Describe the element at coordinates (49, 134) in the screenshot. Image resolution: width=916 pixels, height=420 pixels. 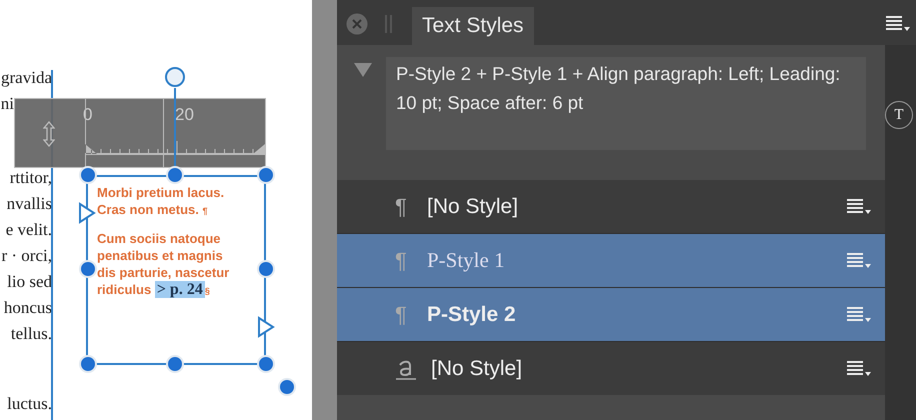
I see `vertical-arrows-icon` at that location.